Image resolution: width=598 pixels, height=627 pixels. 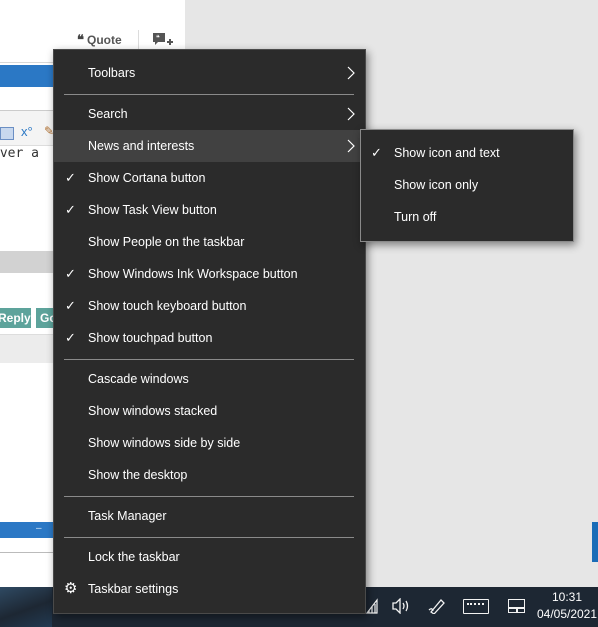 What do you see at coordinates (567, 614) in the screenshot?
I see `clock-date: 04/05/2021` at bounding box center [567, 614].